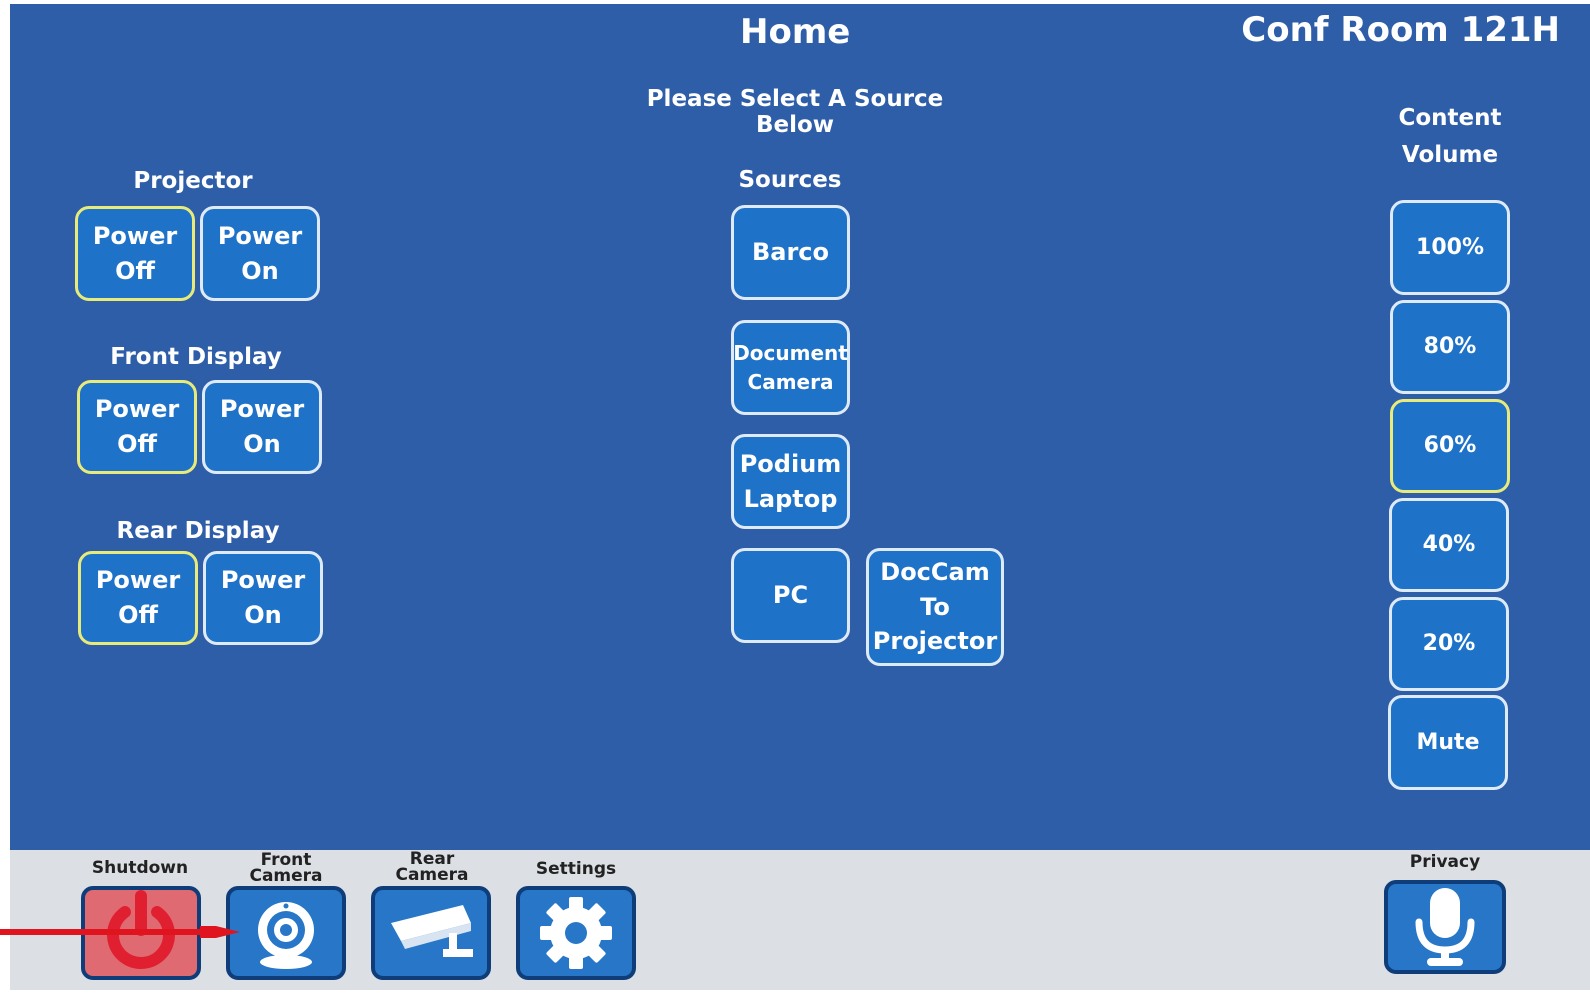 The width and height of the screenshot is (1590, 1003). Describe the element at coordinates (432, 867) in the screenshot. I see `rear-camera-label: Rear Camera` at that location.